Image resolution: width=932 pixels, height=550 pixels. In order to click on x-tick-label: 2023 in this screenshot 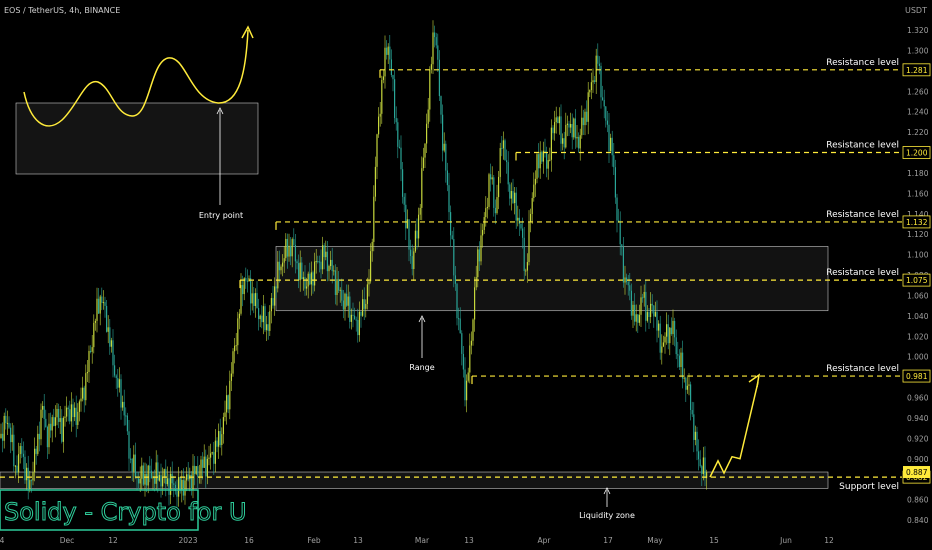, I will do `click(187, 540)`.